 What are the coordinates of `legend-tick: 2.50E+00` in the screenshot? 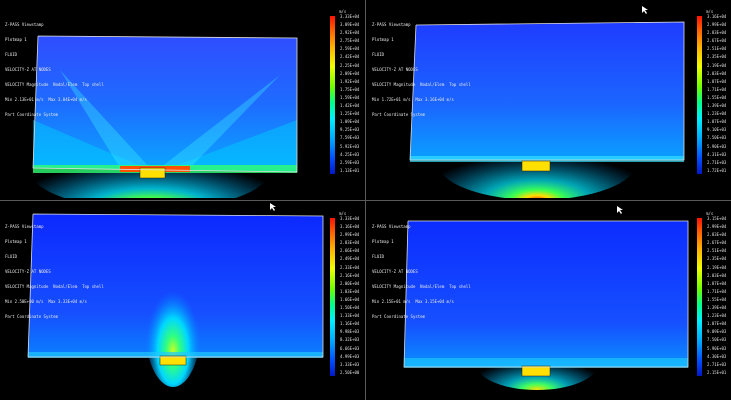 It's located at (350, 372).